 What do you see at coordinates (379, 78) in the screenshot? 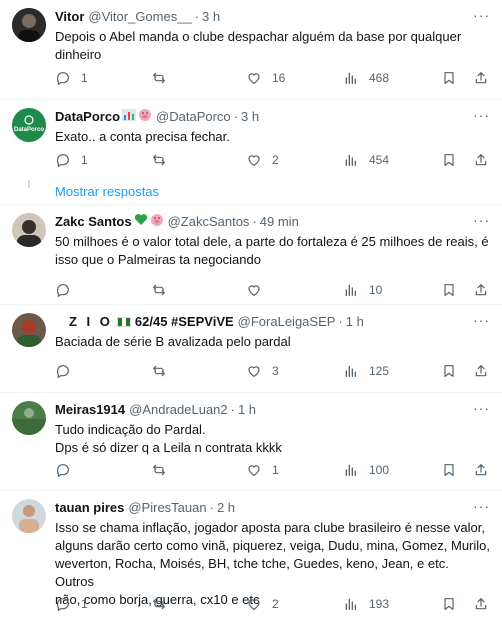
I see `views-count: 468` at bounding box center [379, 78].